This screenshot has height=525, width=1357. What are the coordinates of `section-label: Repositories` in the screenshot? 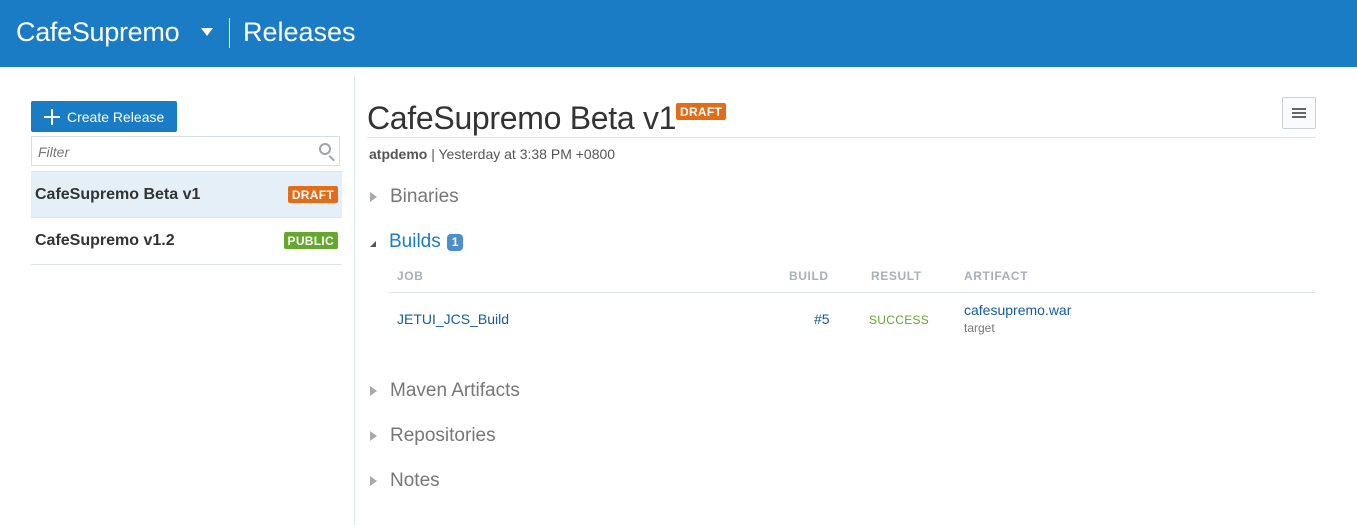 It's located at (443, 435).